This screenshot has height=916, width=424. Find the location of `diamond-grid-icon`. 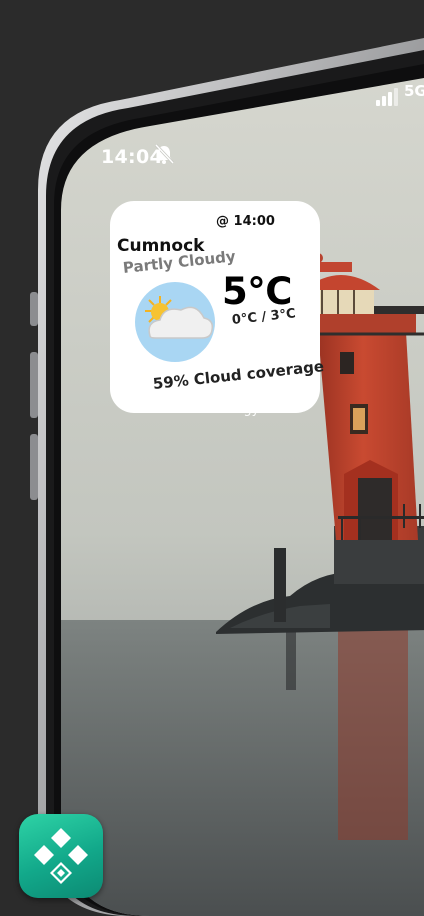

diamond-grid-icon is located at coordinates (61, 856).